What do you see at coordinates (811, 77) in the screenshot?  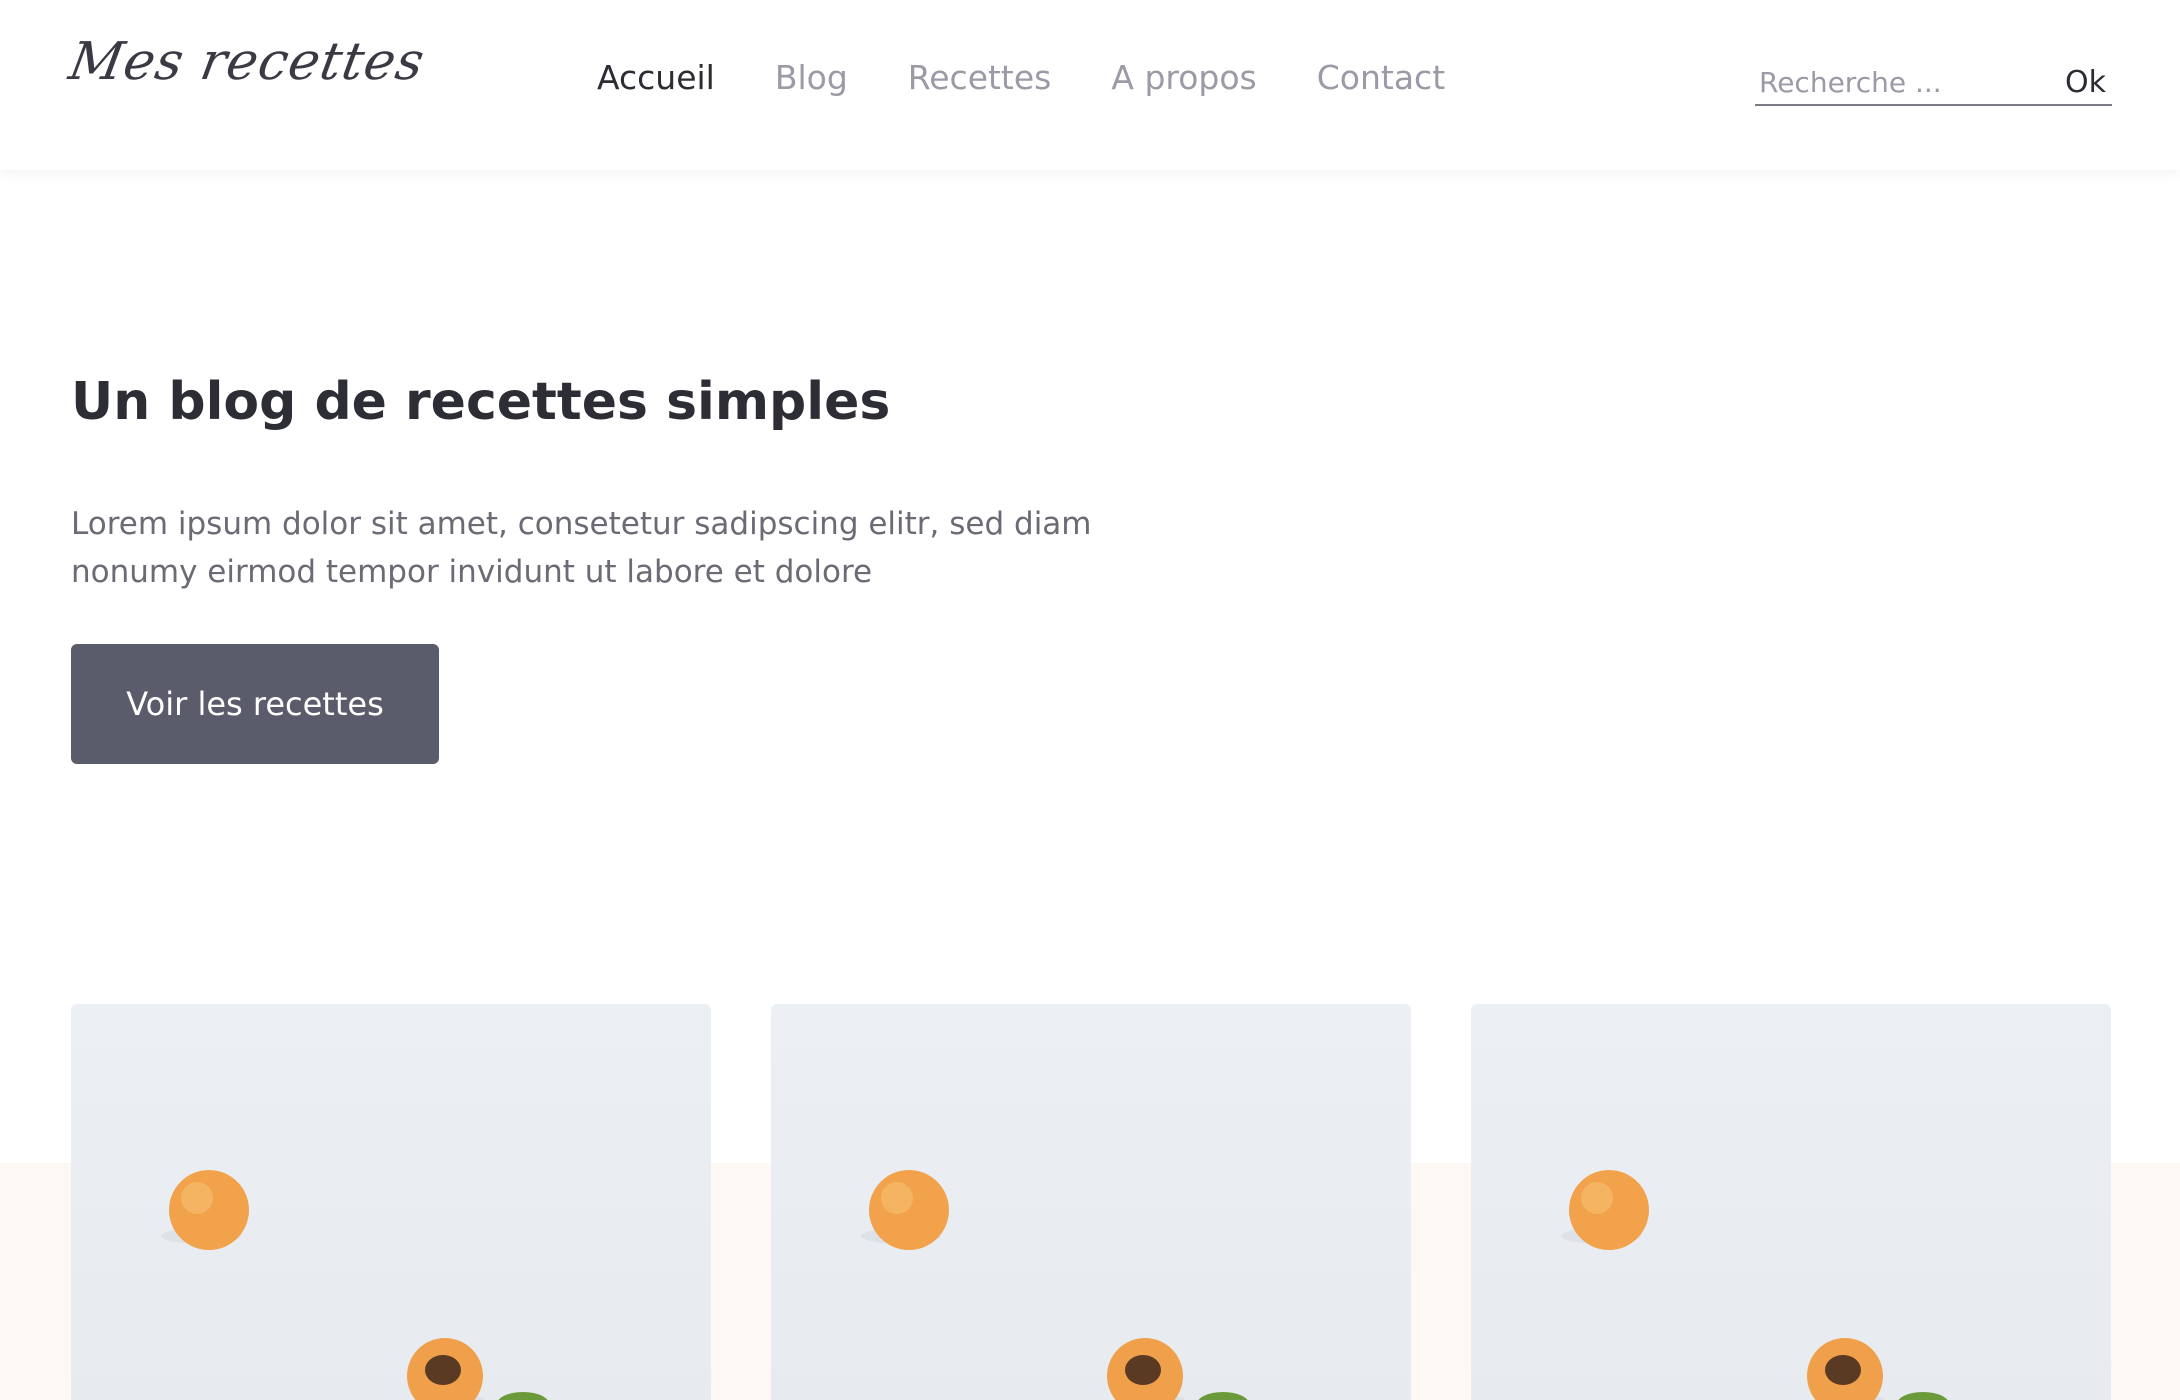 I see `nav-item-blog: Blog` at bounding box center [811, 77].